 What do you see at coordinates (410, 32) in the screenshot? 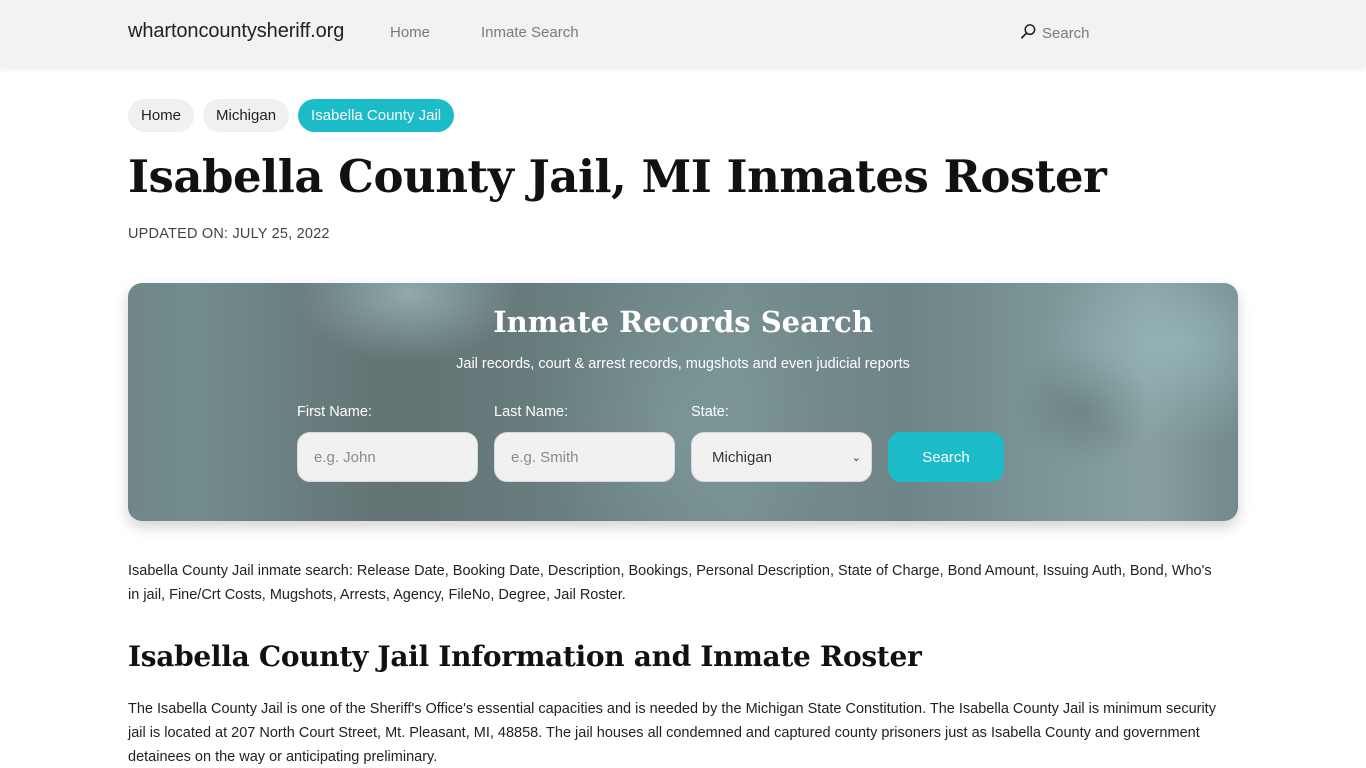
I see `nav-home-link: Home` at bounding box center [410, 32].